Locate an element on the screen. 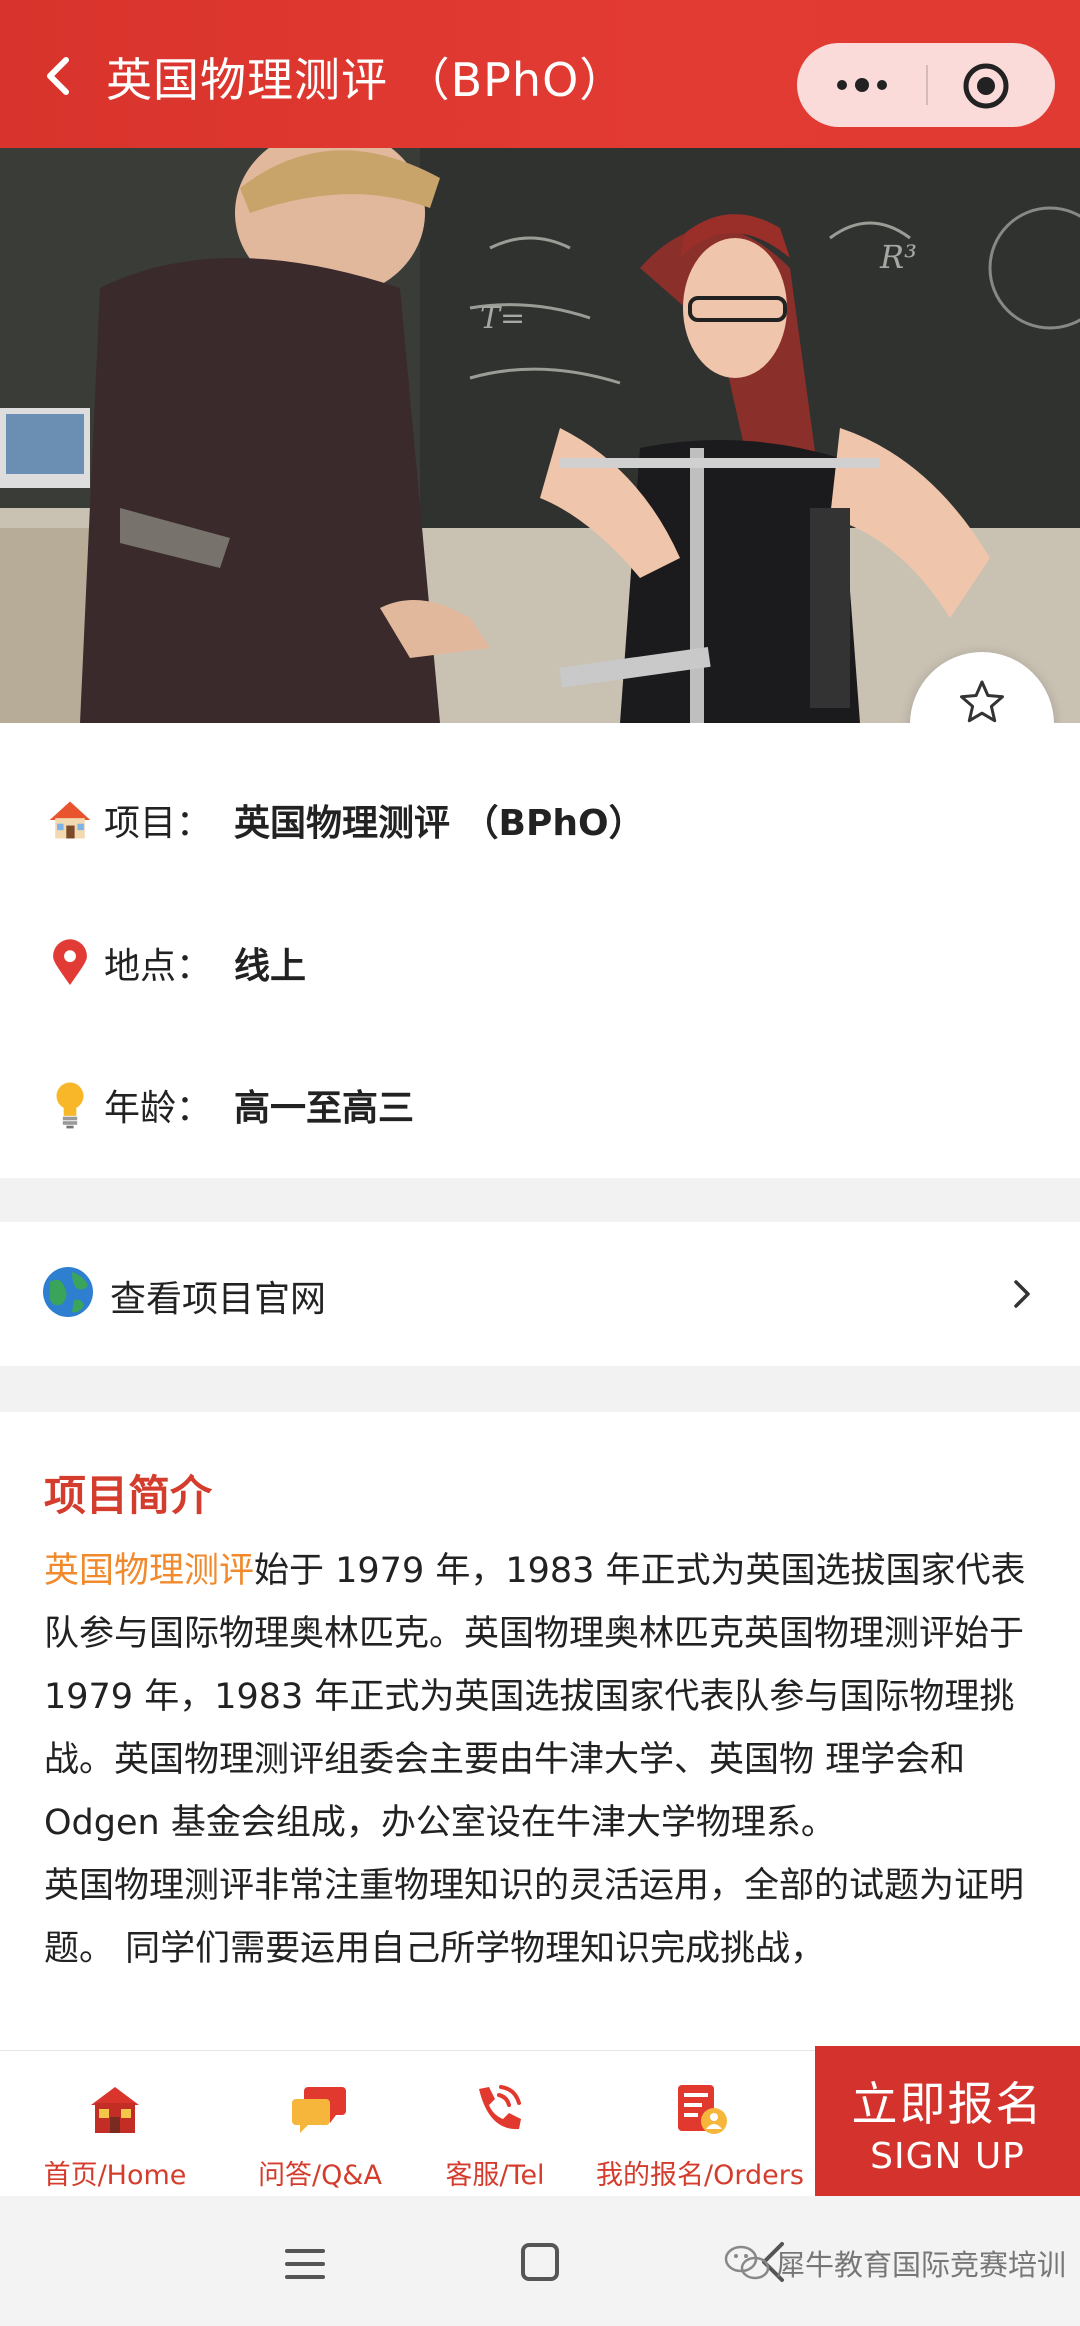 The width and height of the screenshot is (1080, 2326). chevron-left-icon is located at coordinates (58, 76).